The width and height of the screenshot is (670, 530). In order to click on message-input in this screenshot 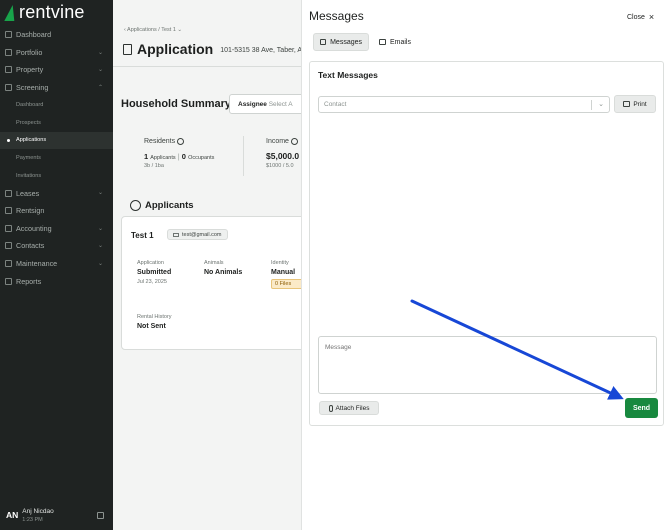, I will do `click(487, 365)`.